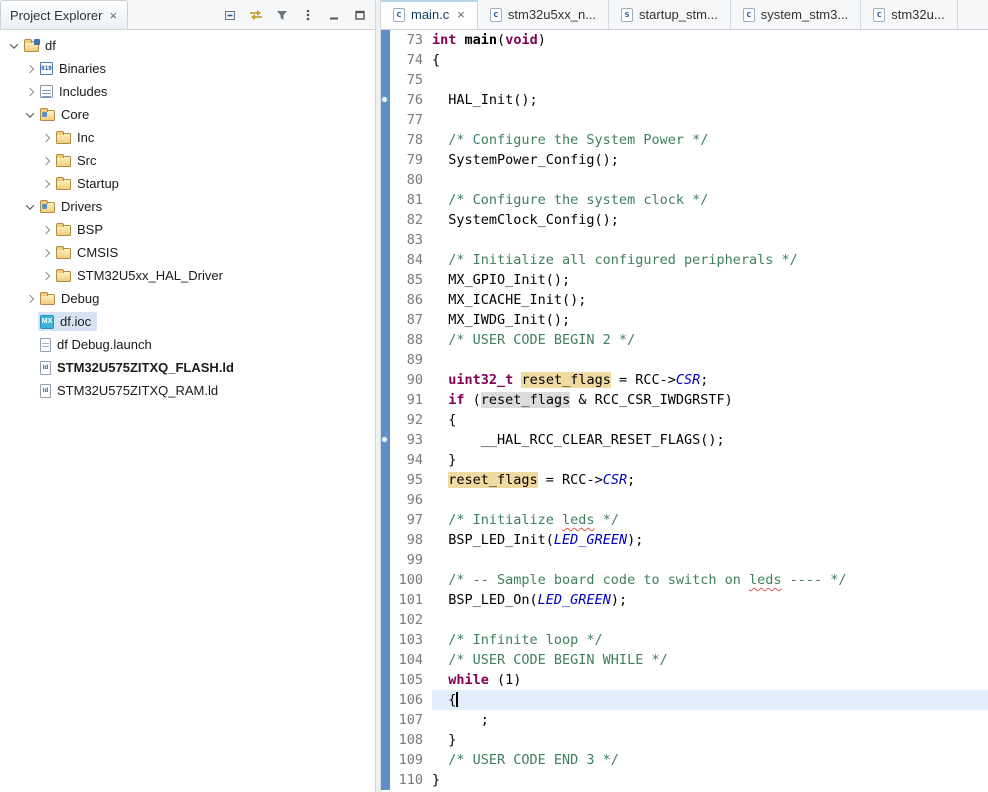 This screenshot has width=988, height=792. I want to click on code-line-104: 104 /* USER CODE BEGIN WHILE */, so click(684, 660).